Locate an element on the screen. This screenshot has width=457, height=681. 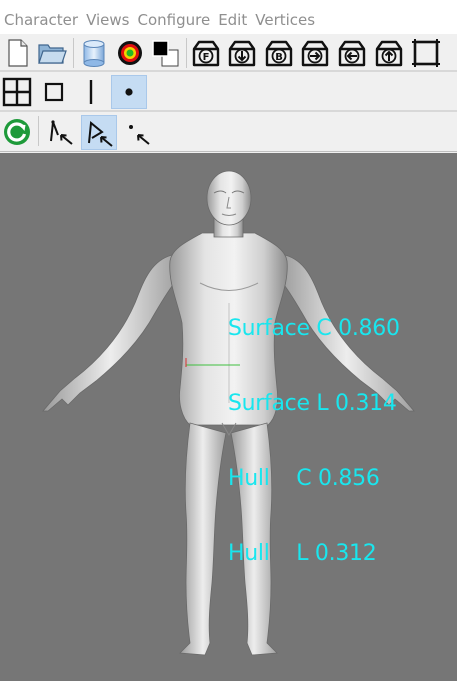
svg-text: F is located at coordinates (206, 57).